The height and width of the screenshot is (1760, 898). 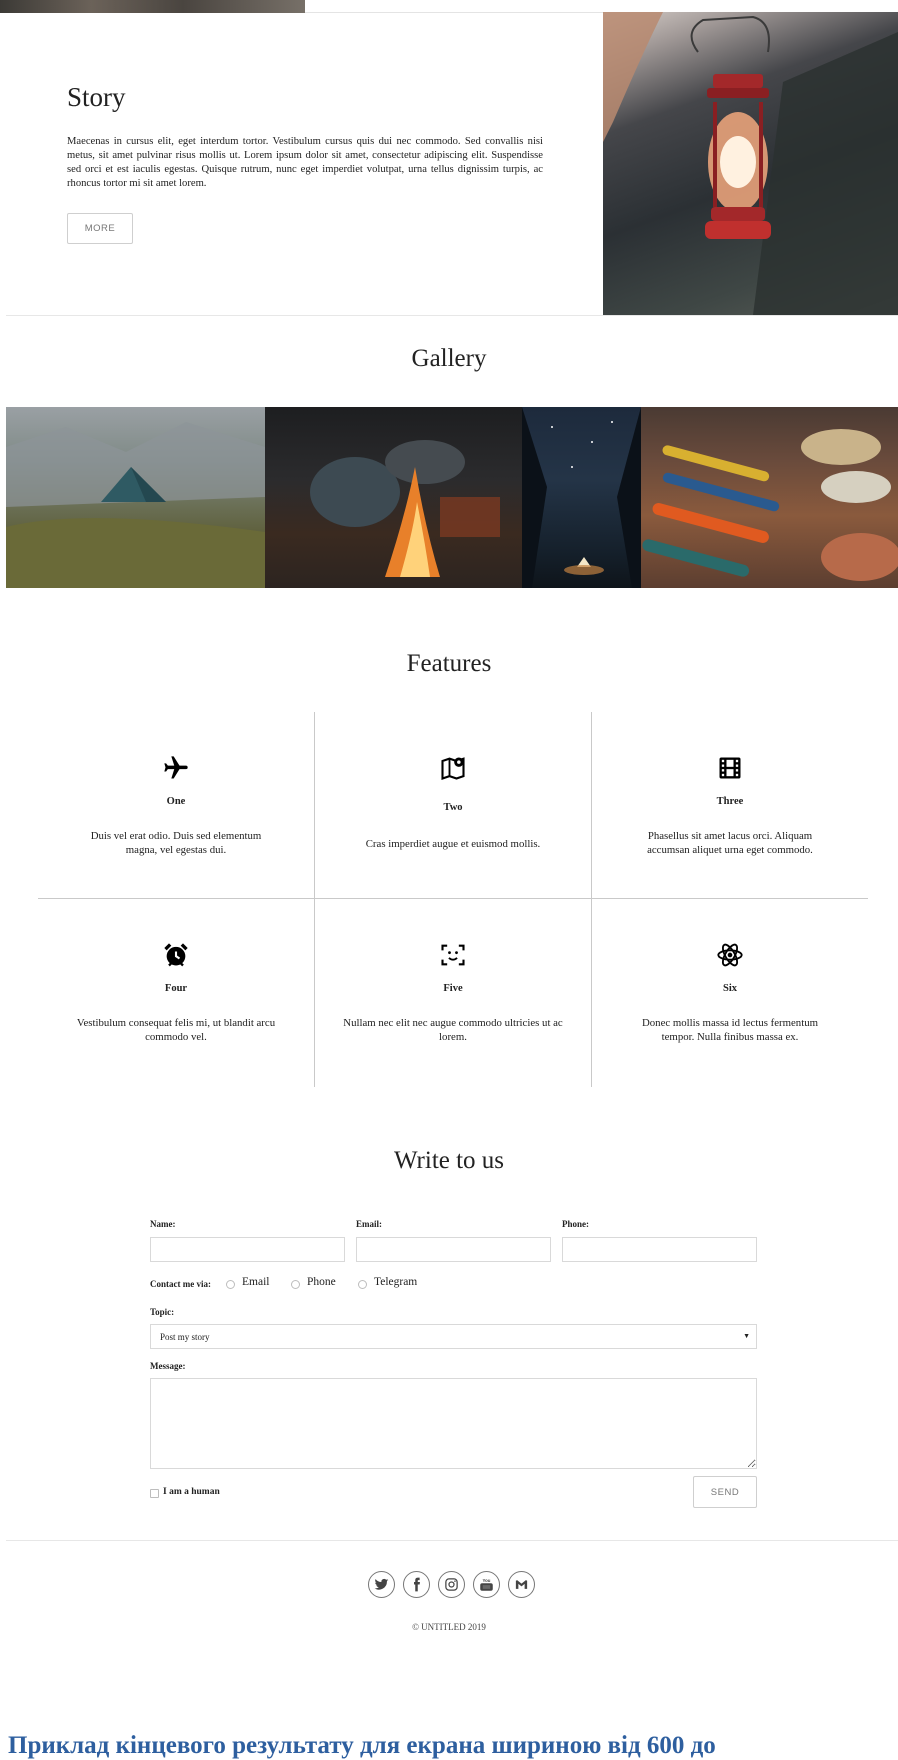 What do you see at coordinates (453, 844) in the screenshot?
I see `feature-text: Cras imperdiet augue et euismod mollis.` at bounding box center [453, 844].